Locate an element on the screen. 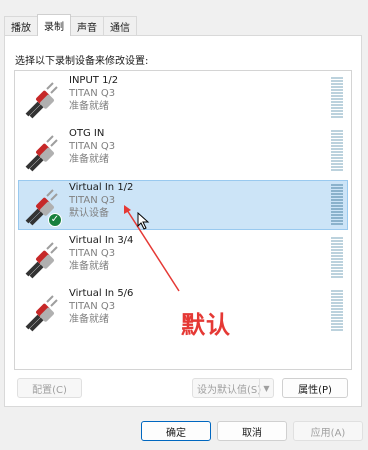 This screenshot has height=450, width=368. device-status: 默认设备 is located at coordinates (89, 213).